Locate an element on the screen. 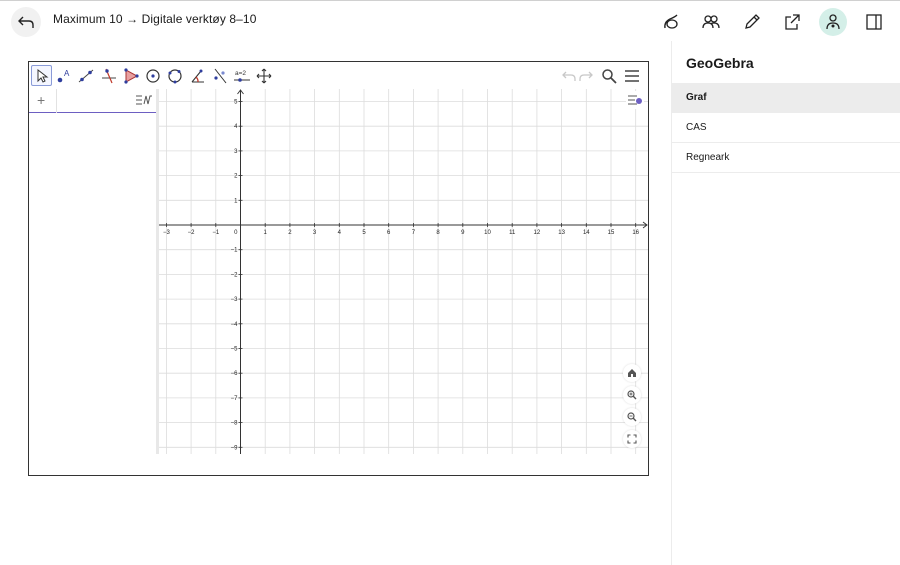  sidebar-toggle-button is located at coordinates (874, 22).